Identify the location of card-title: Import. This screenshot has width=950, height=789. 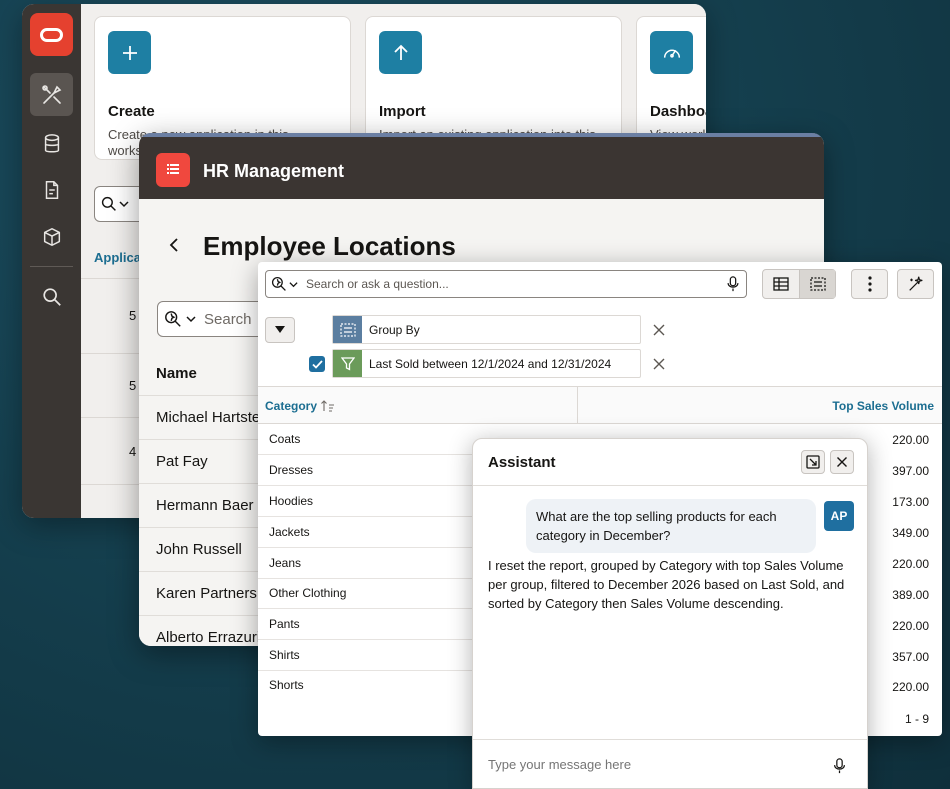
(402, 111).